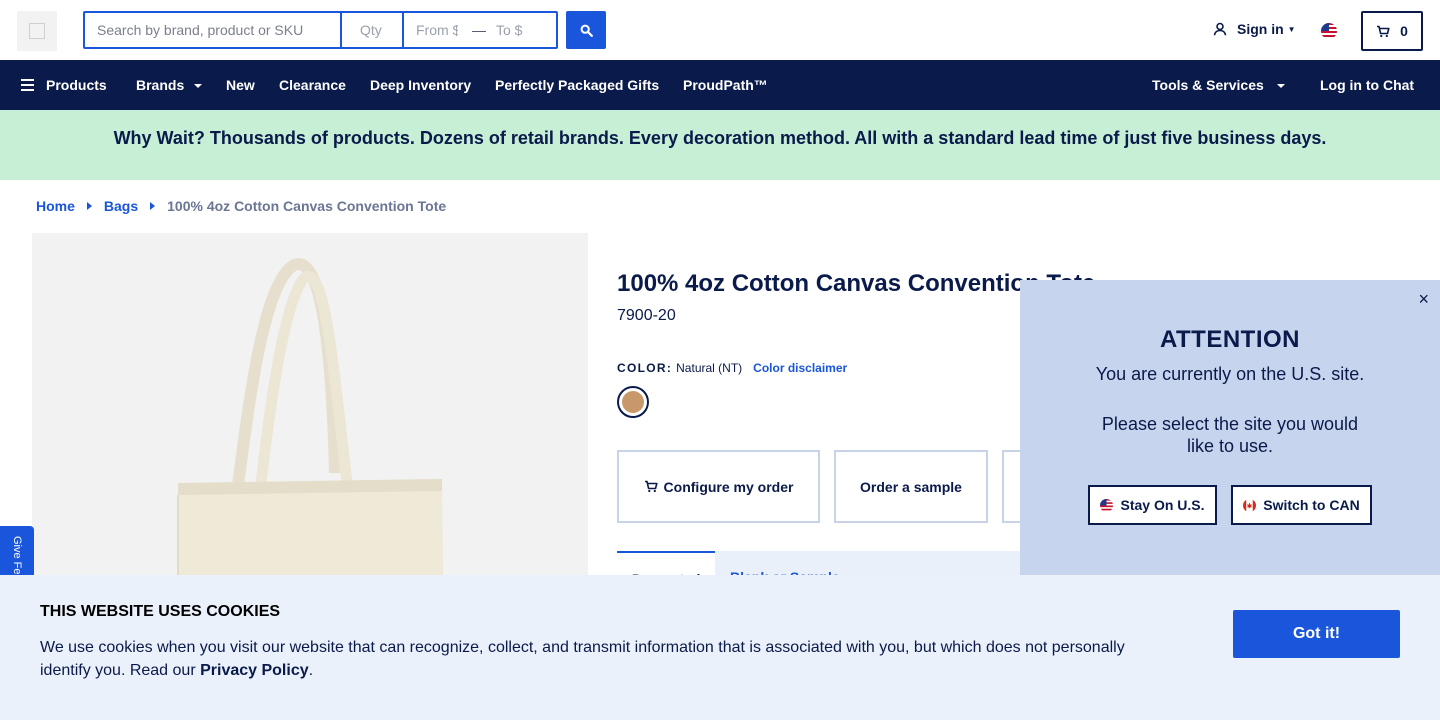 The width and height of the screenshot is (1440, 720). Describe the element at coordinates (76, 85) in the screenshot. I see `nav-products-label: Products` at that location.